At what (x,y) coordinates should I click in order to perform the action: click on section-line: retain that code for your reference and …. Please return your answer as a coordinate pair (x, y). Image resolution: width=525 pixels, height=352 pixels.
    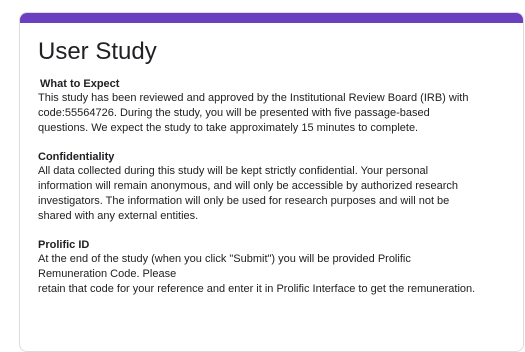
    Looking at the image, I should click on (257, 289).